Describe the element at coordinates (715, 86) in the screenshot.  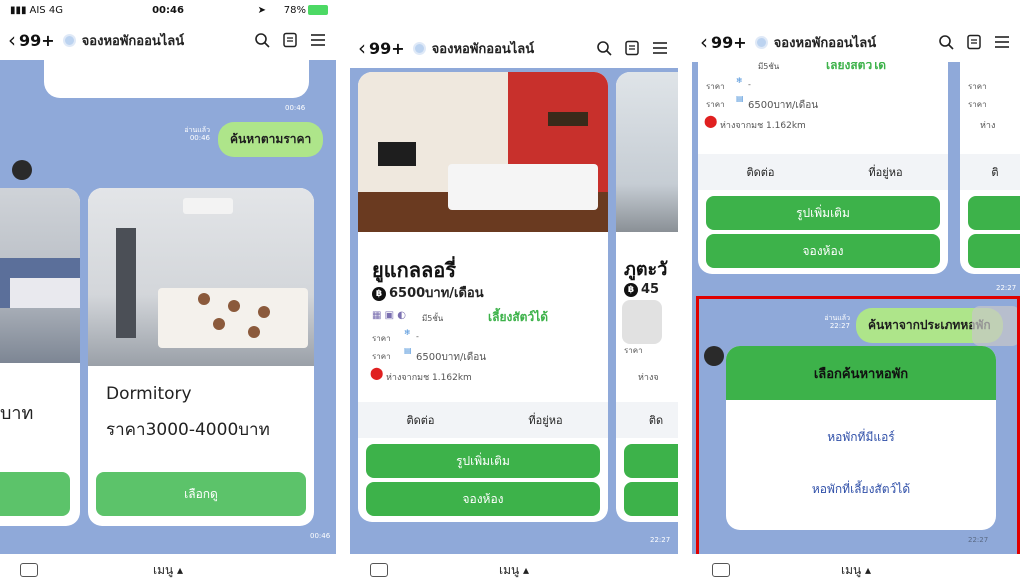
I see `price-label-1: ราคา` at that location.